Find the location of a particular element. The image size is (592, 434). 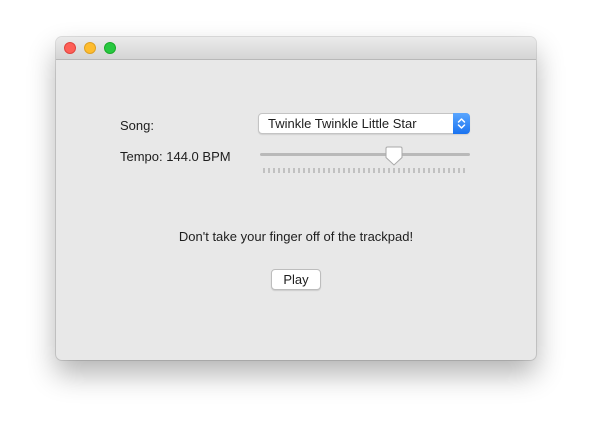

tempo-value: 144.0 is located at coordinates (182, 156).